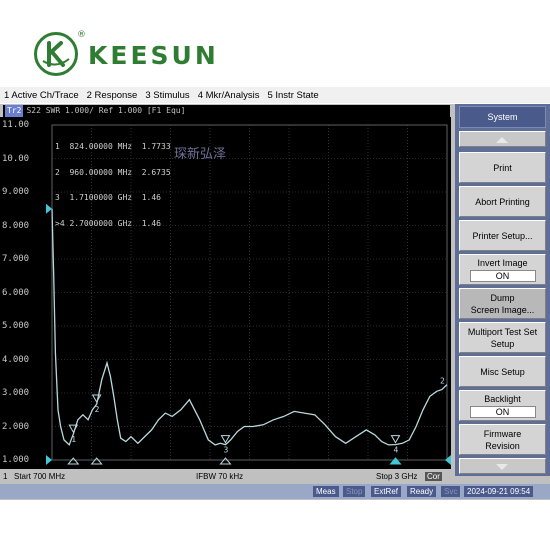  I want to click on softkey-print: Print, so click(502, 167).